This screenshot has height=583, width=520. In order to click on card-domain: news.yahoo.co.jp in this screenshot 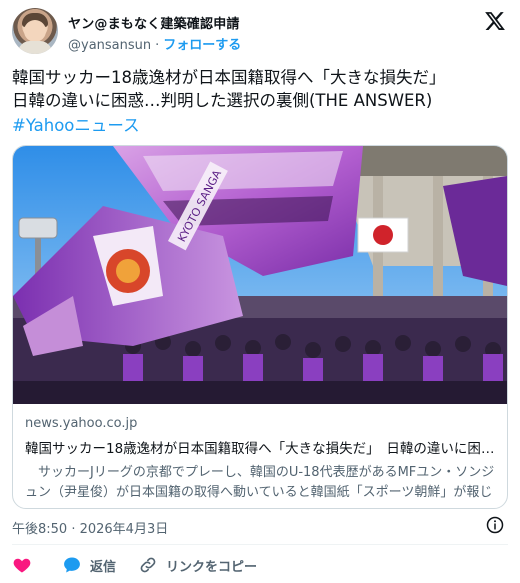, I will do `click(81, 423)`.